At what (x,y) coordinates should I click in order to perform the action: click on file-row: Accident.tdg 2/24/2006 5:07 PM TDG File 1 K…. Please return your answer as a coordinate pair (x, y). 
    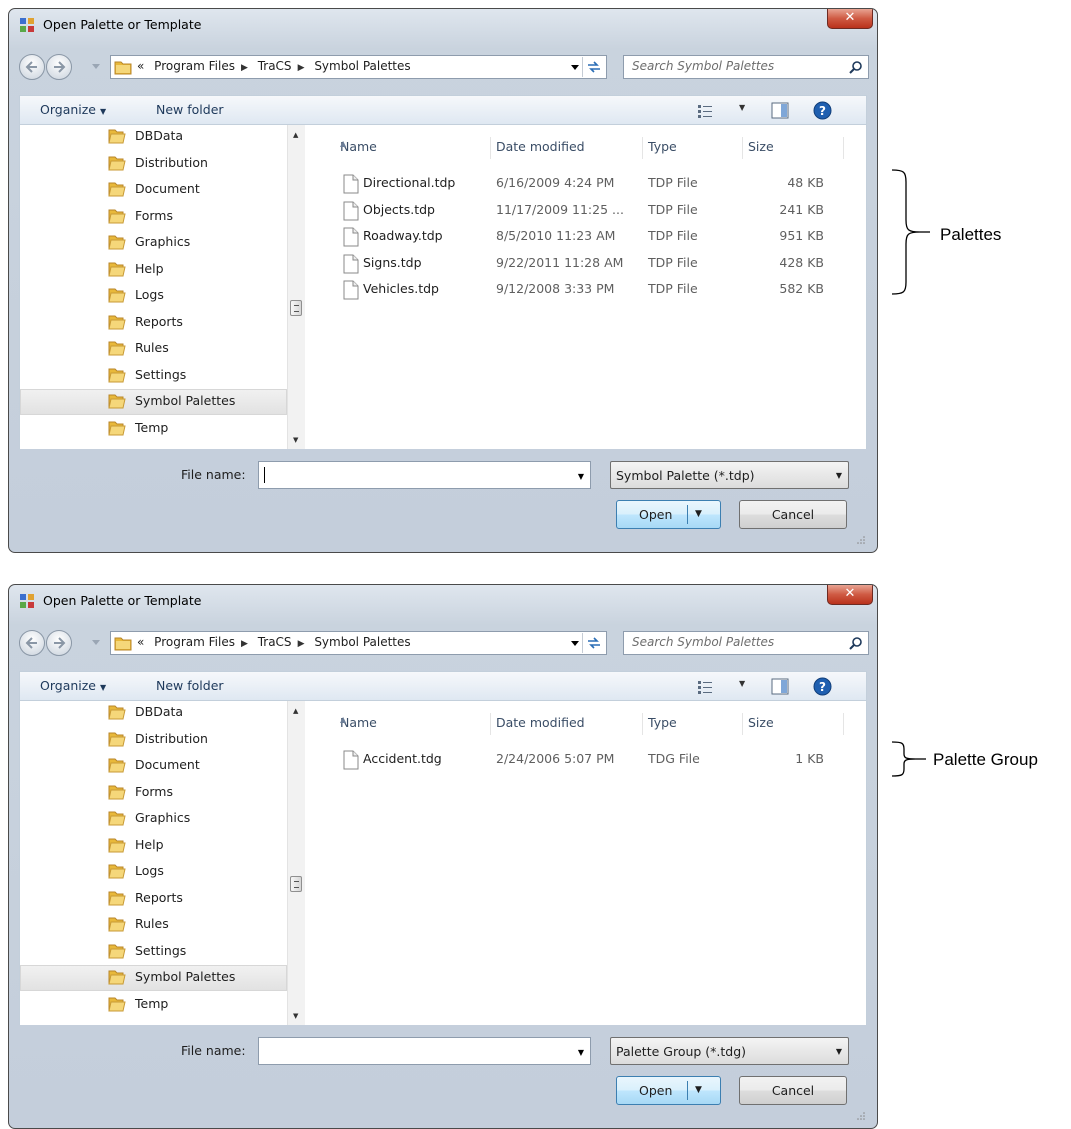
    Looking at the image, I should click on (589, 760).